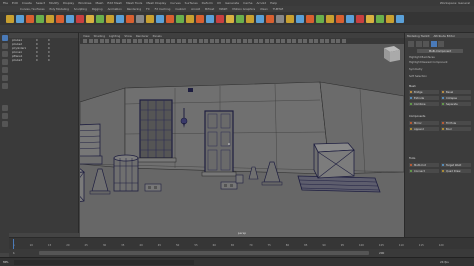 Image resolution: width=474 pixels, height=266 pixels. Describe the element at coordinates (157, 36) in the screenshot. I see `viewport-menu-item: Panels` at that location.